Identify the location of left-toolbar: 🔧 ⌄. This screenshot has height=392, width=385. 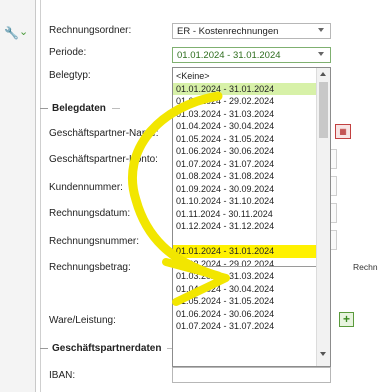
(18, 196).